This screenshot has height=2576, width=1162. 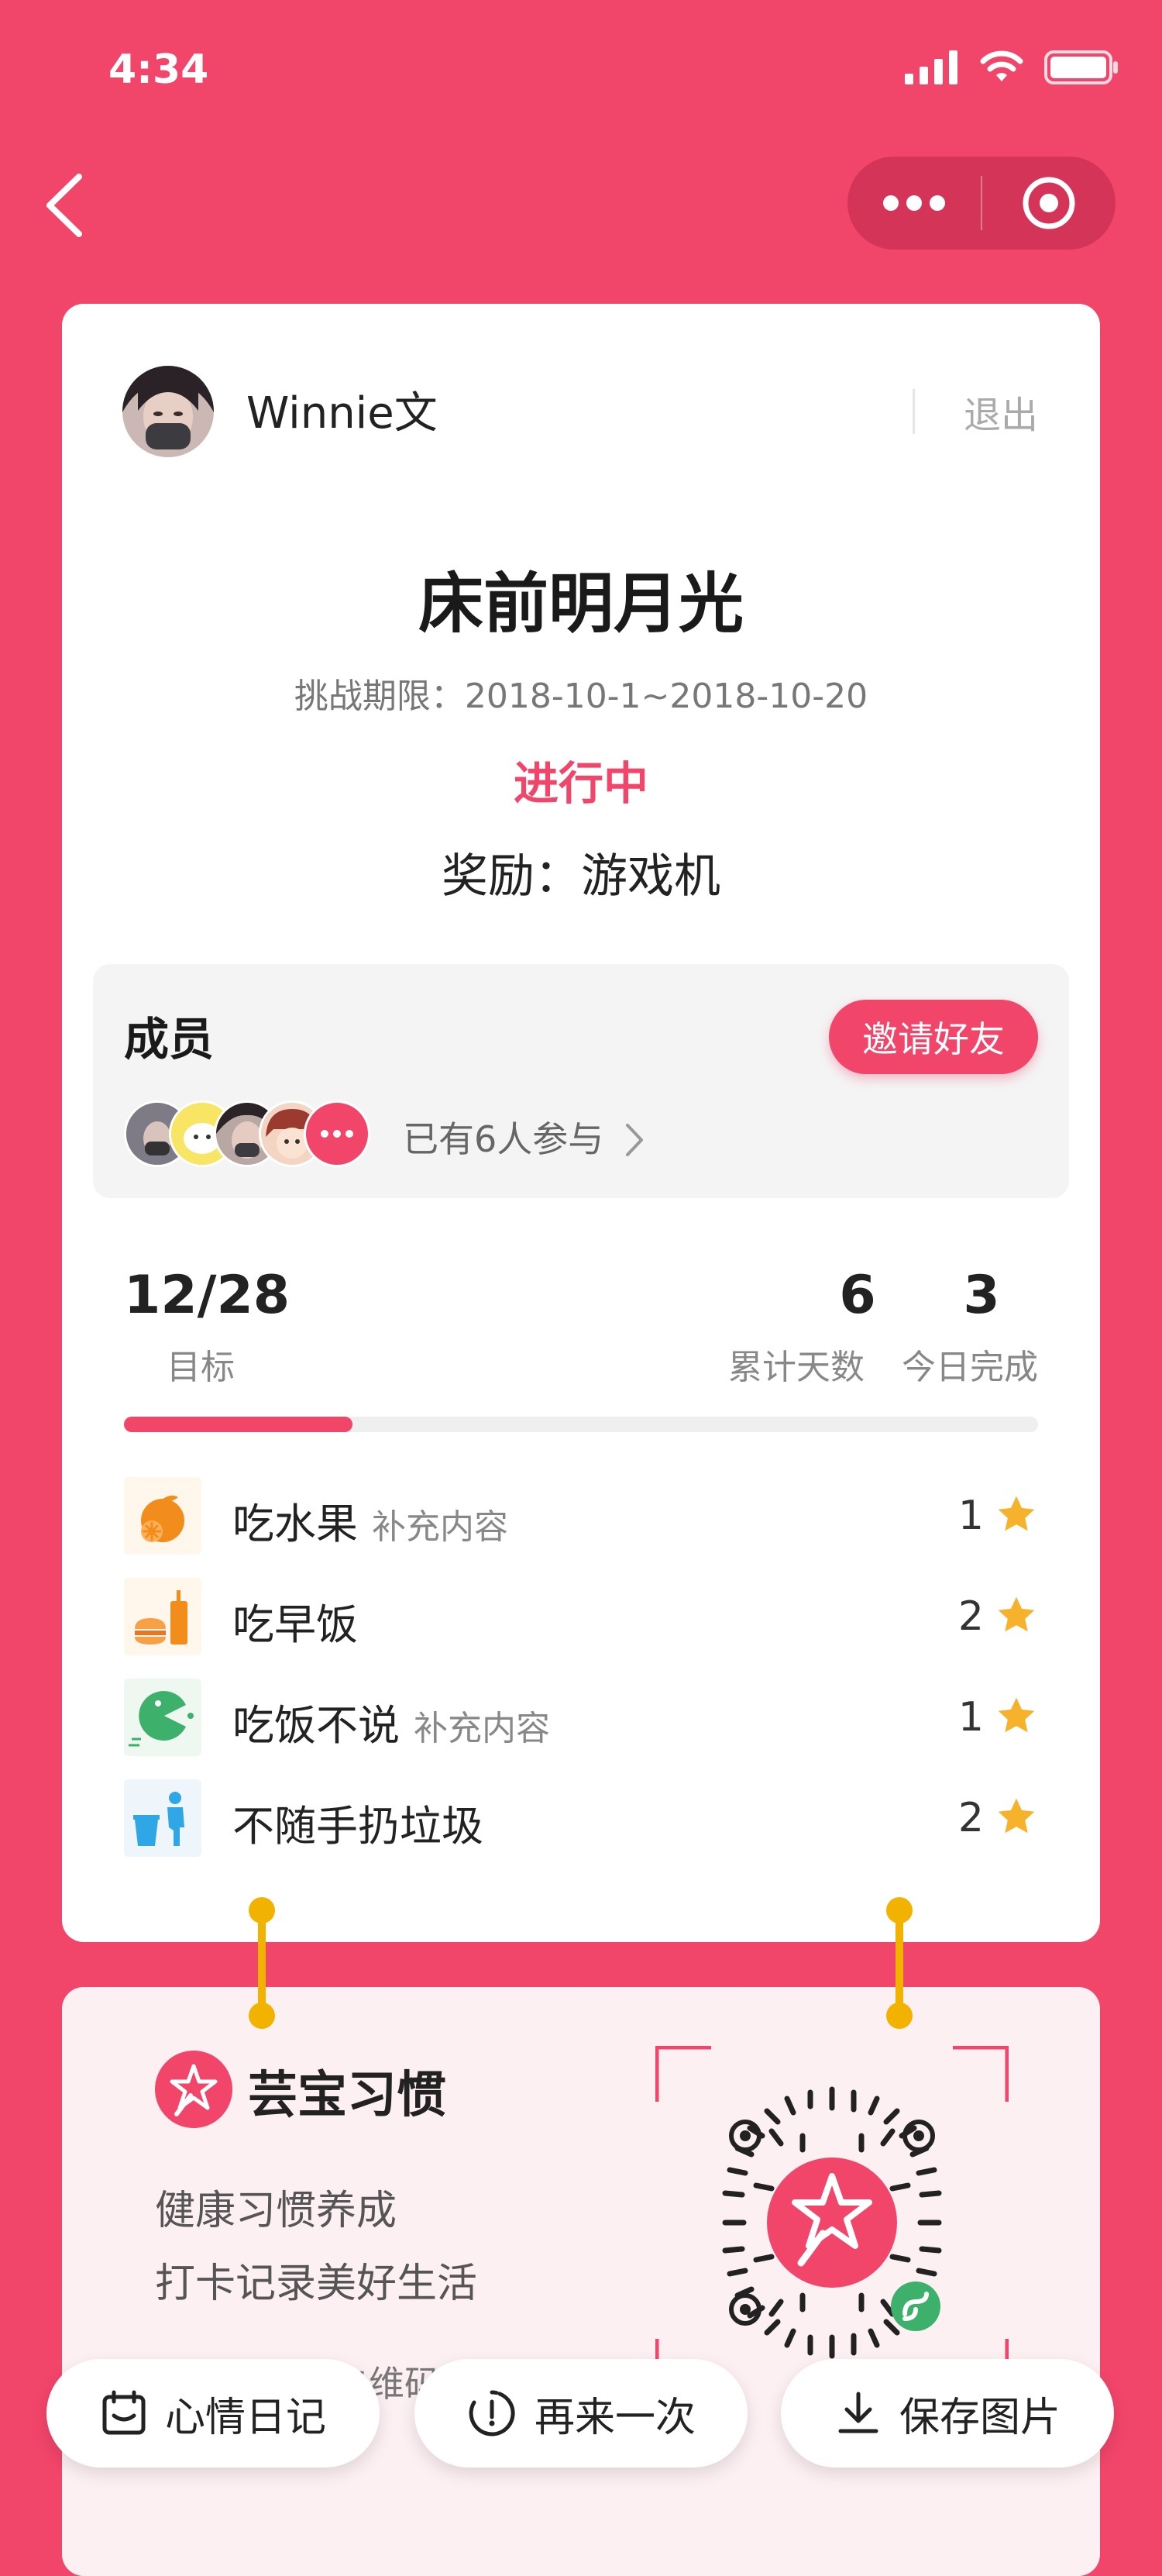 I want to click on divider, so click(x=914, y=411).